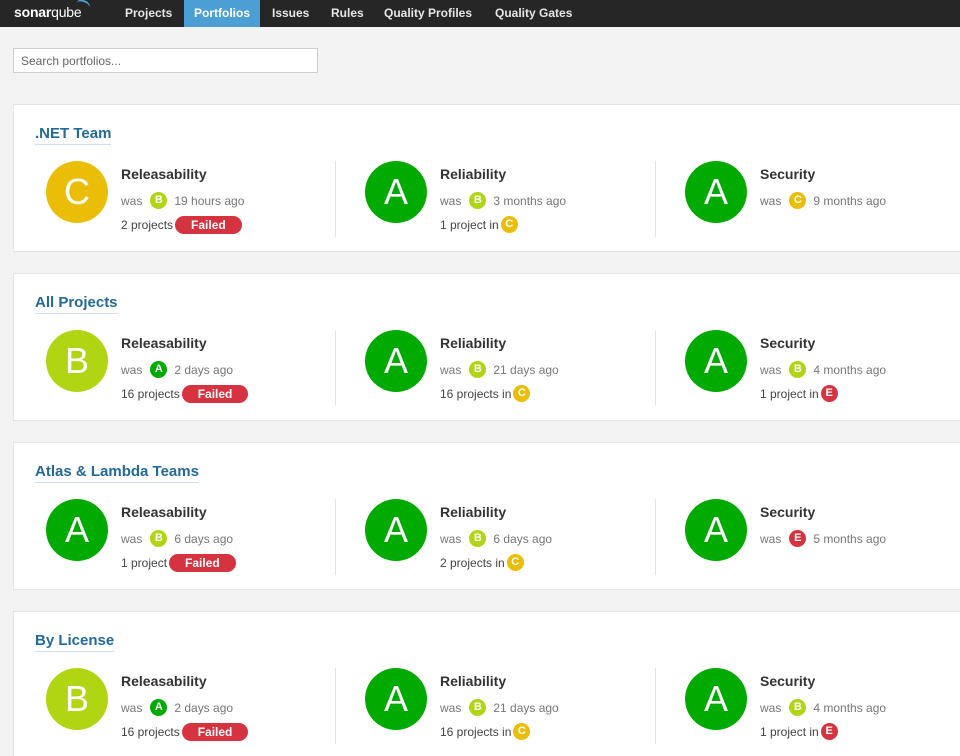 This screenshot has width=960, height=756. Describe the element at coordinates (117, 473) in the screenshot. I see `portfolio-title: Atlas & Lambda Teams` at that location.